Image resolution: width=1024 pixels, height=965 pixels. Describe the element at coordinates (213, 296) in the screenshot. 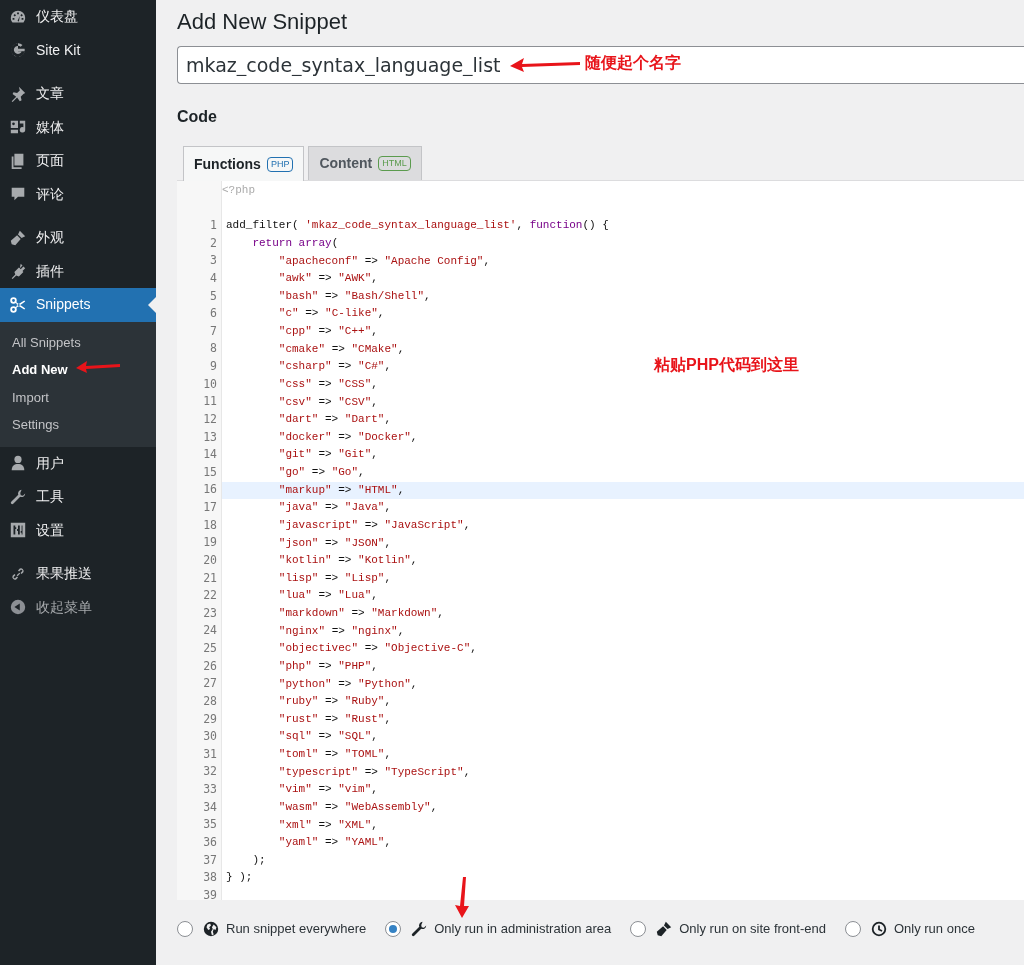

I see `line-number: 5` at that location.